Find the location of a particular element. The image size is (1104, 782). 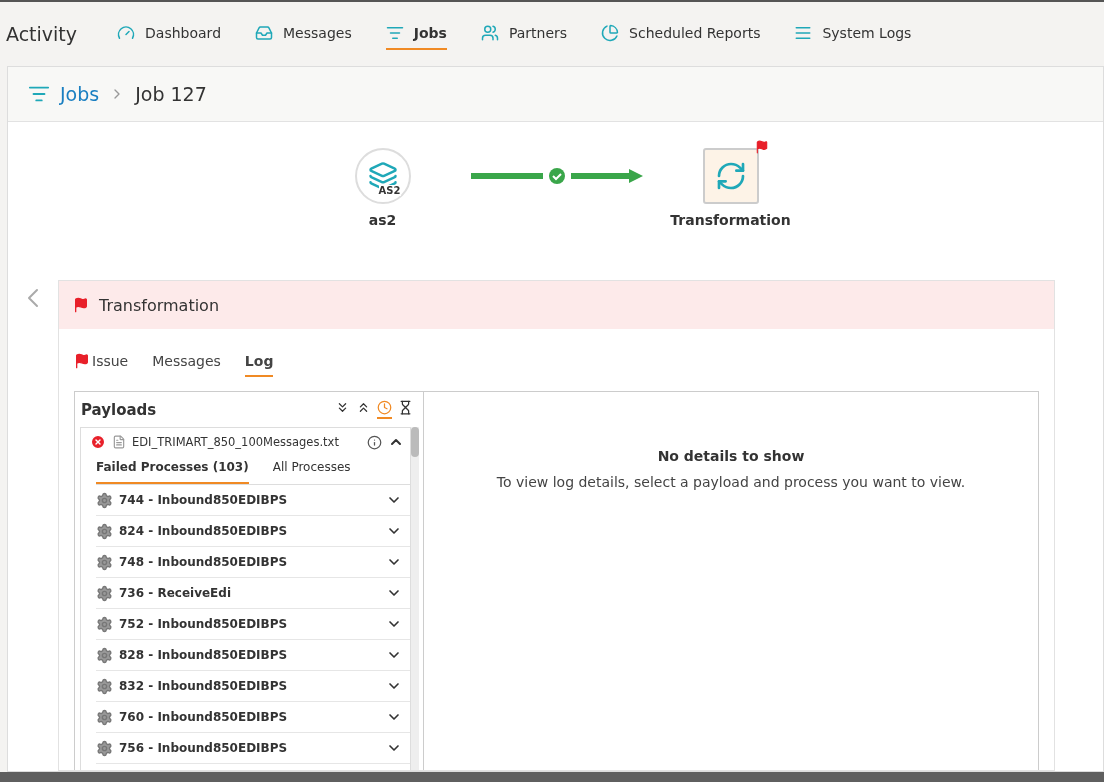

nav-tab: Jobs is located at coordinates (416, 34).